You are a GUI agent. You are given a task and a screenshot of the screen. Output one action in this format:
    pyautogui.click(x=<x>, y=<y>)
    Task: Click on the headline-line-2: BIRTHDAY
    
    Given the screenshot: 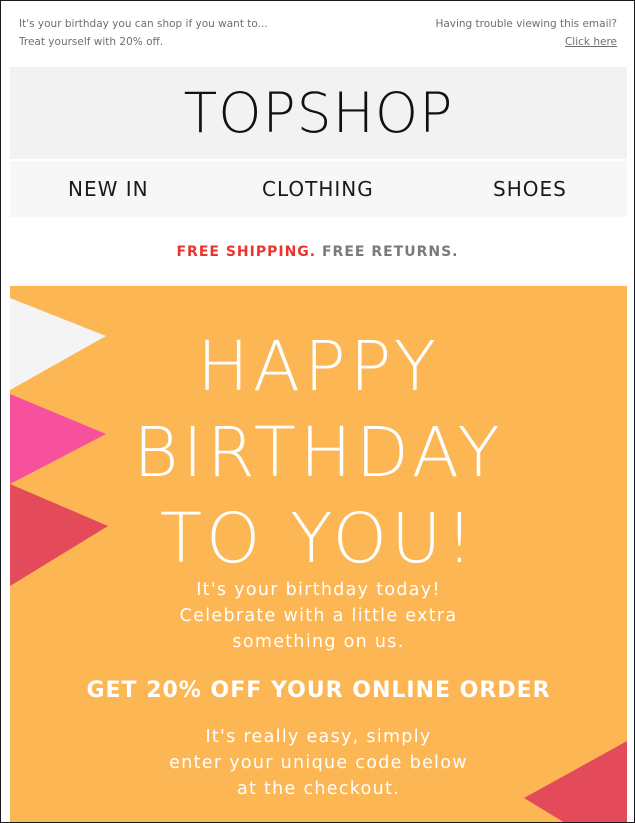 What is the action you would take?
    pyautogui.click(x=318, y=453)
    